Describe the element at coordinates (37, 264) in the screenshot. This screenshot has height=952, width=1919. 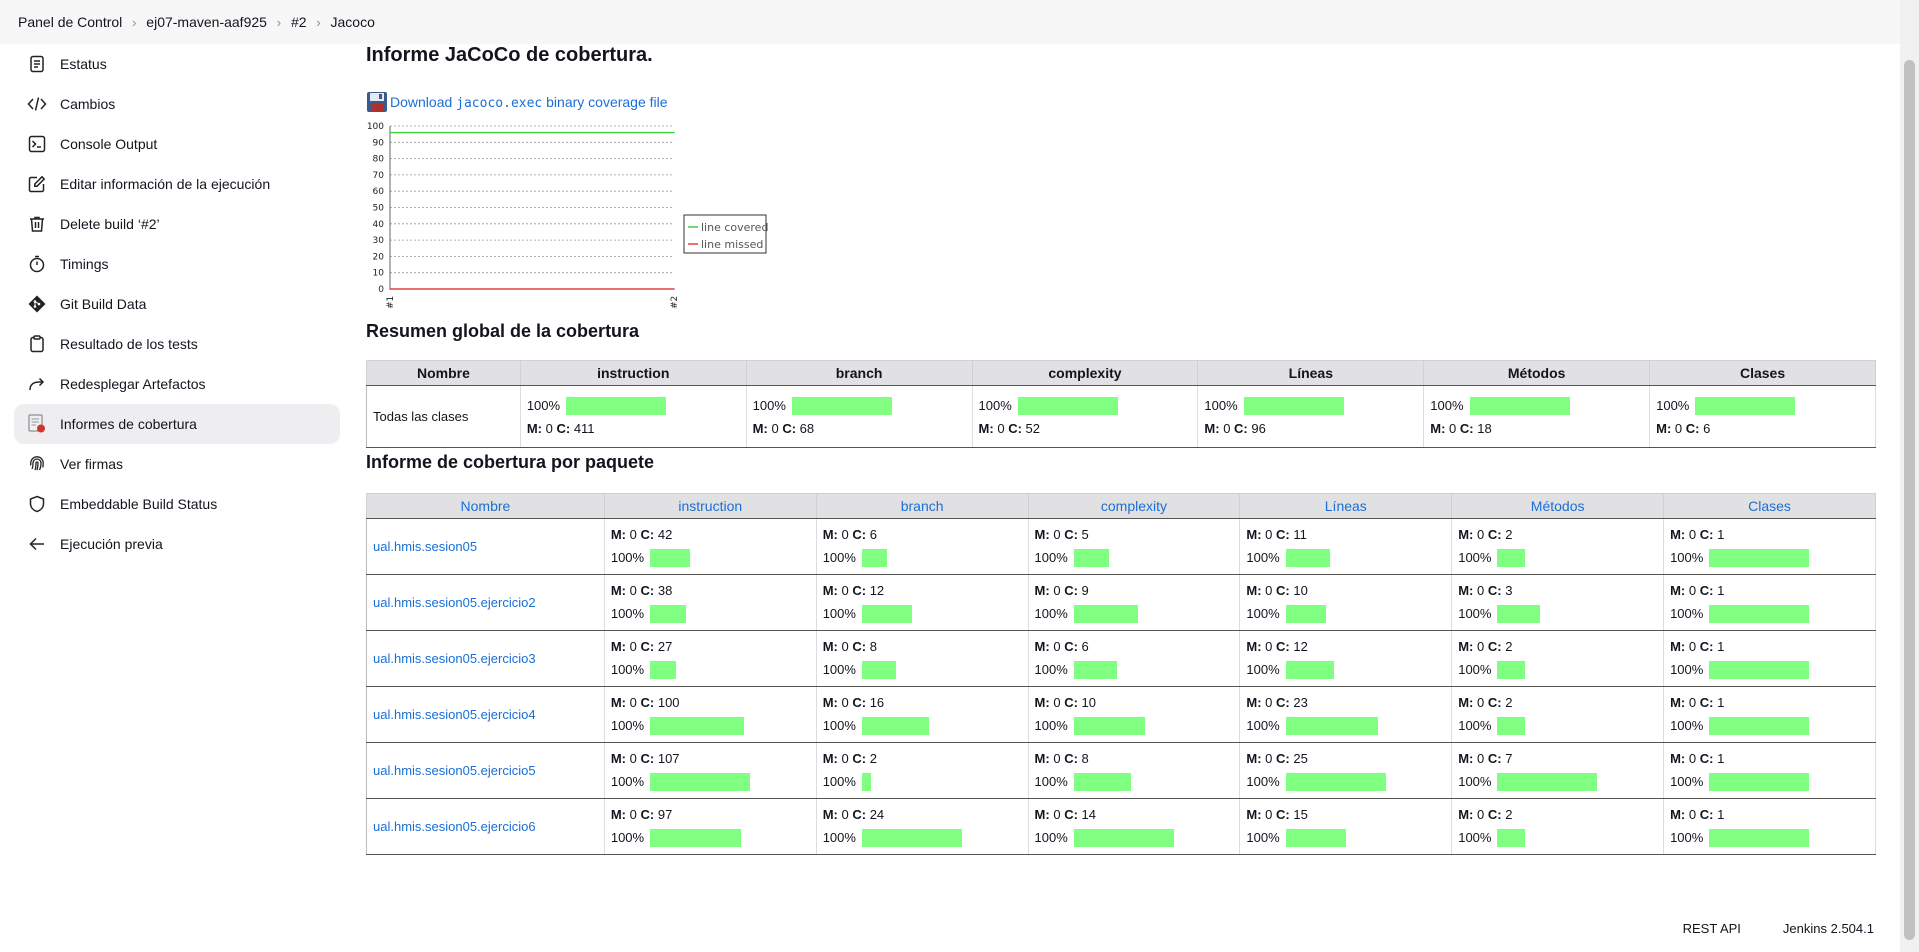
I see `stopwatch-icon` at that location.